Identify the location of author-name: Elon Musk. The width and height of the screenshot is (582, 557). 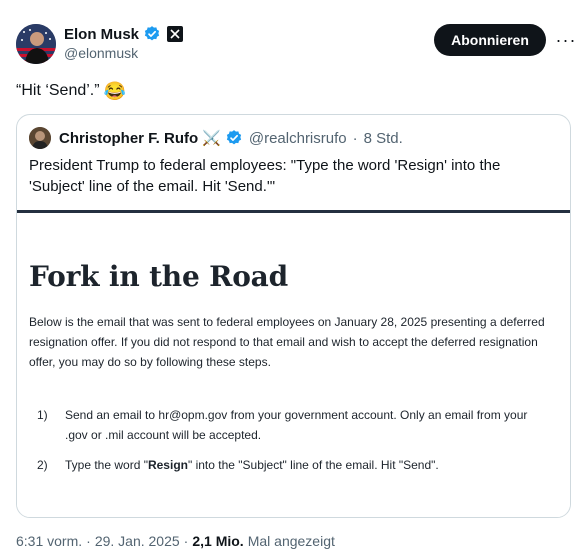
(101, 34).